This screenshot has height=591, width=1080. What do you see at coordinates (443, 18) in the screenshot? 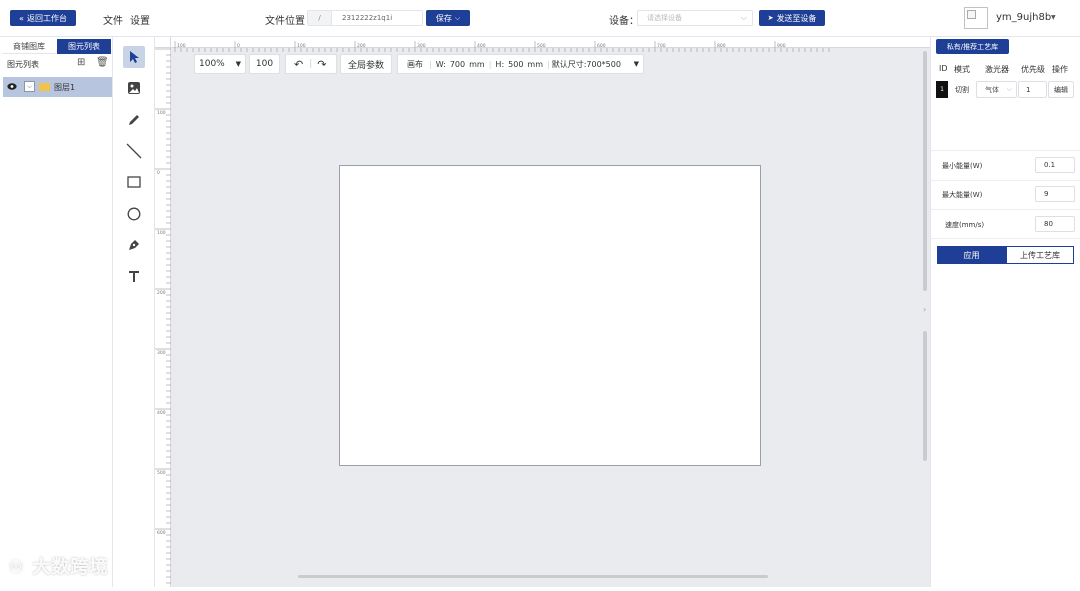
I see `save-label: 保存` at bounding box center [443, 18].